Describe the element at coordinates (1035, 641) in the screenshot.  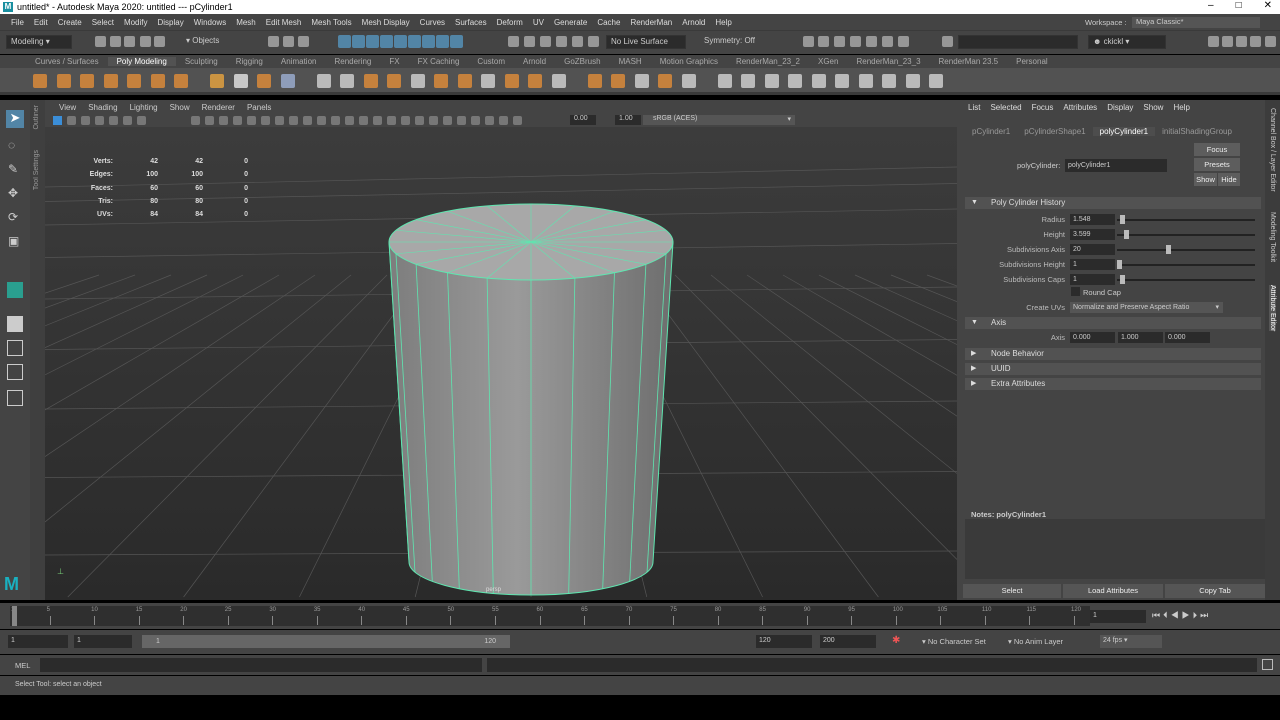
I see `anim-layer-dropdown: ▾ No Anim Layer` at that location.